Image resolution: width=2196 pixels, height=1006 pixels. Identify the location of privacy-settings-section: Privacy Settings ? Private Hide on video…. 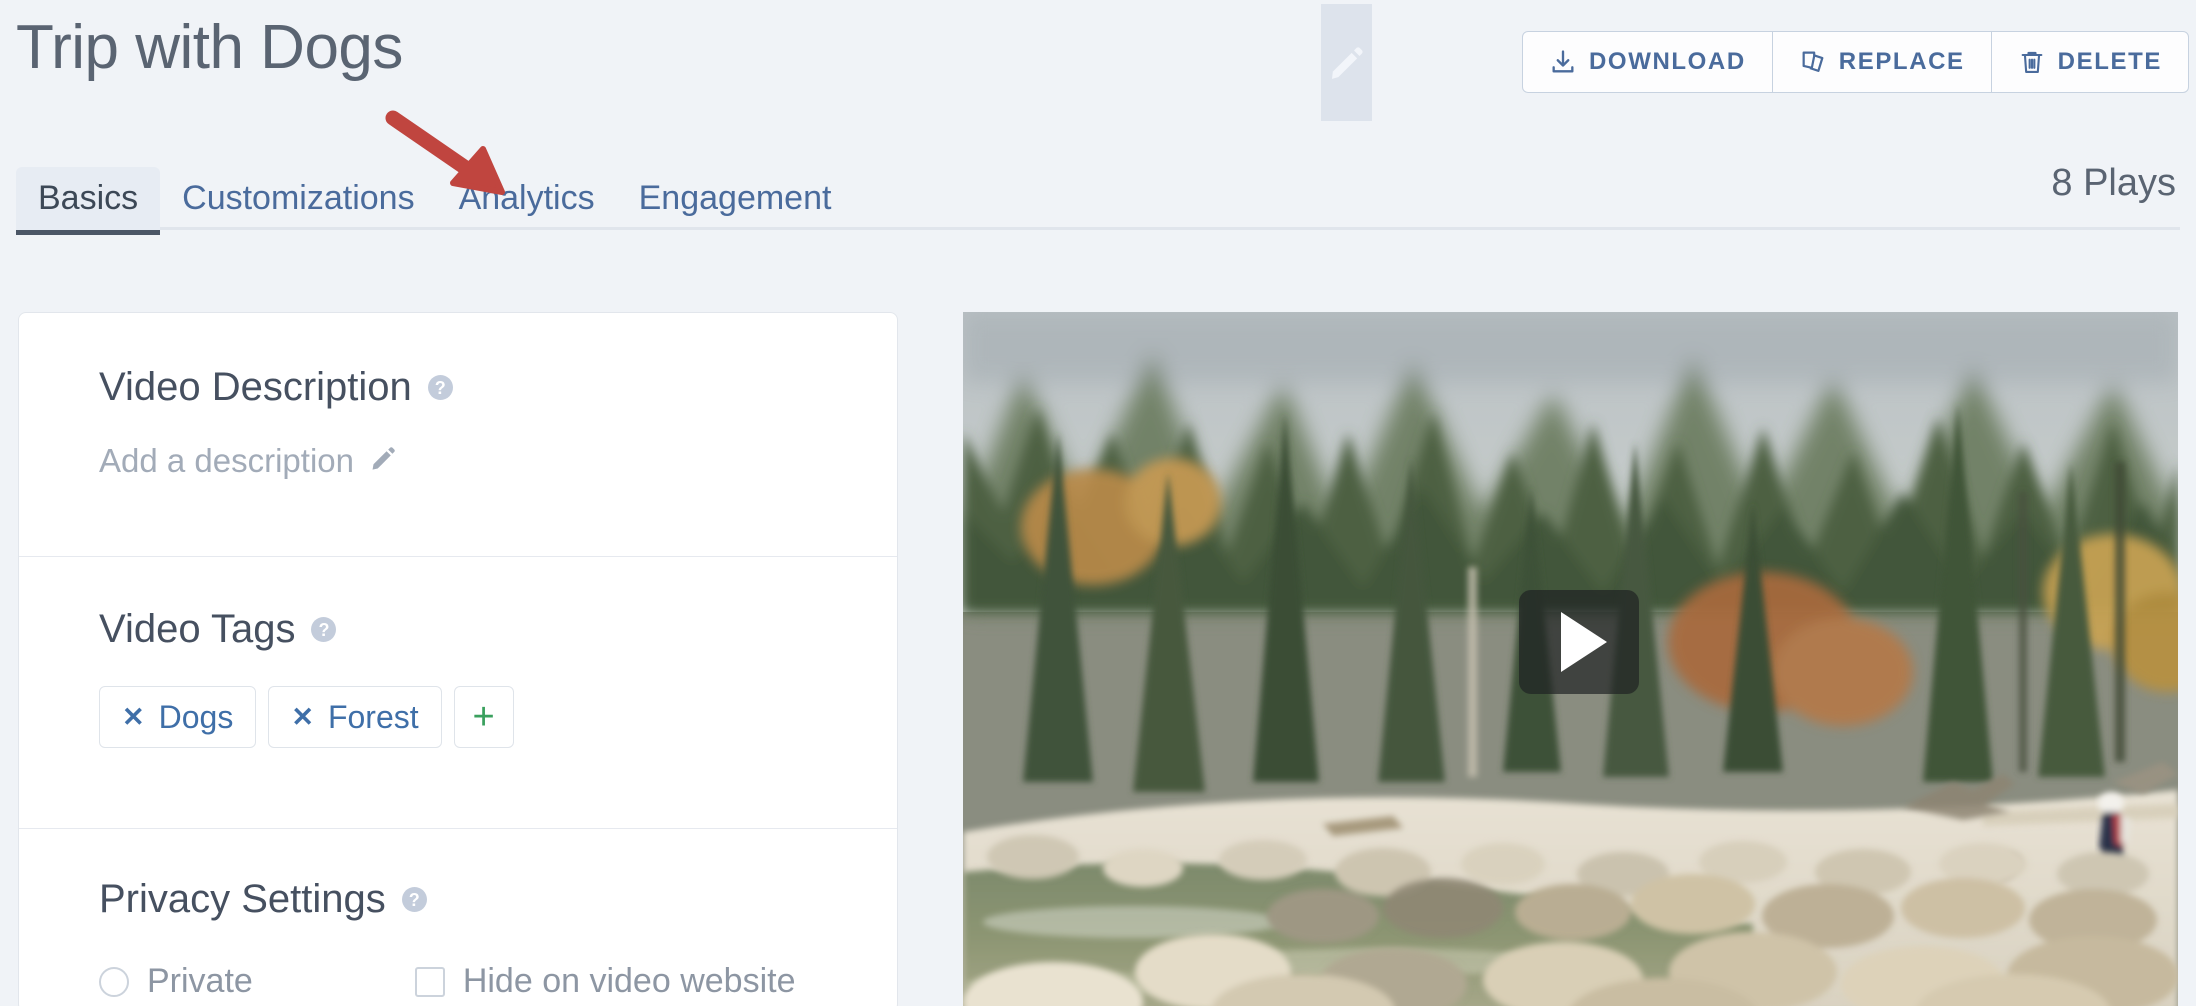
(458, 917).